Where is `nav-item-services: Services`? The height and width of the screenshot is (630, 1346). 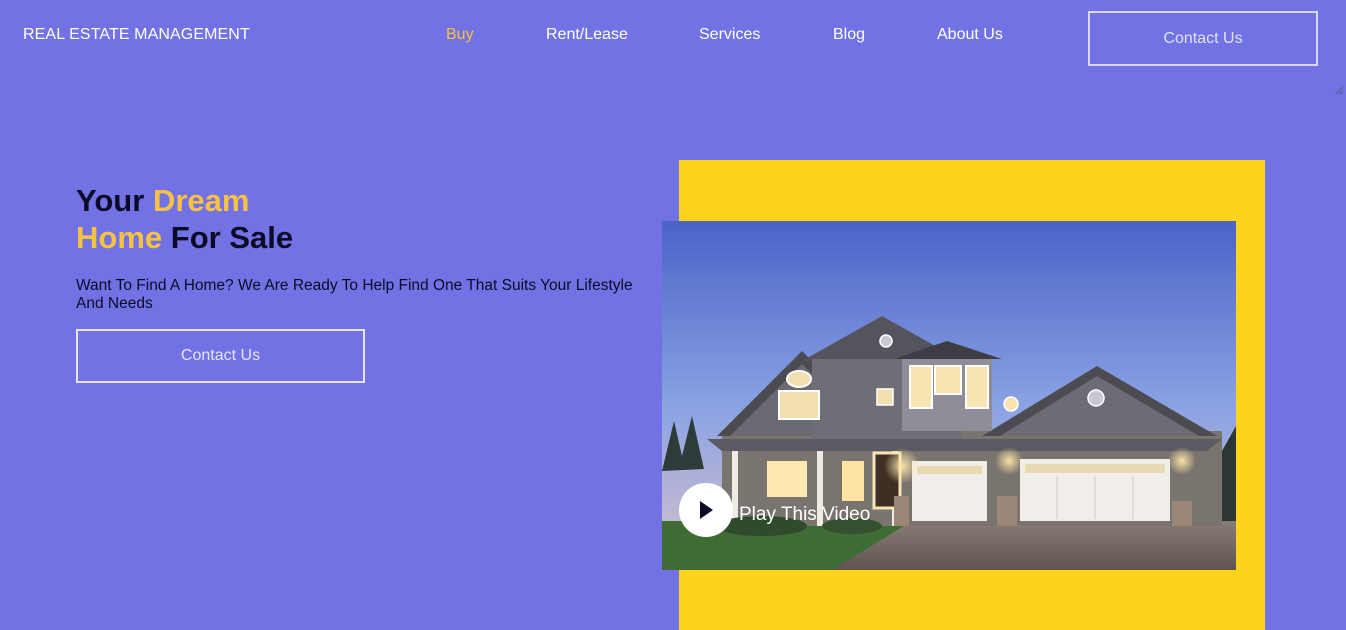
nav-item-services: Services is located at coordinates (729, 35).